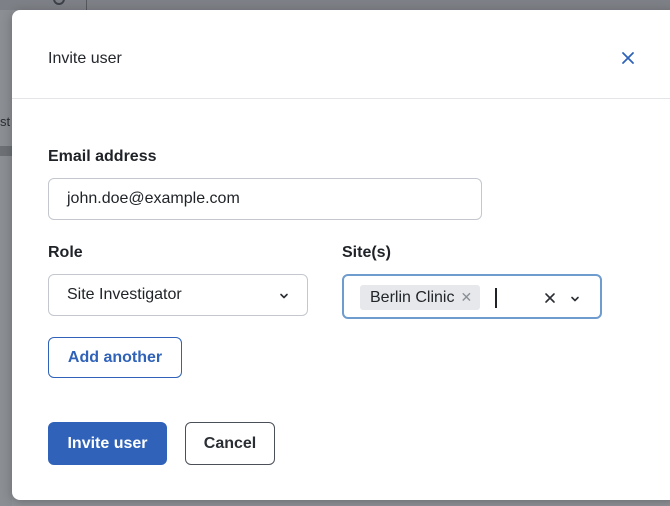 This screenshot has height=506, width=670. What do you see at coordinates (5, 121) in the screenshot?
I see `background-text: st` at bounding box center [5, 121].